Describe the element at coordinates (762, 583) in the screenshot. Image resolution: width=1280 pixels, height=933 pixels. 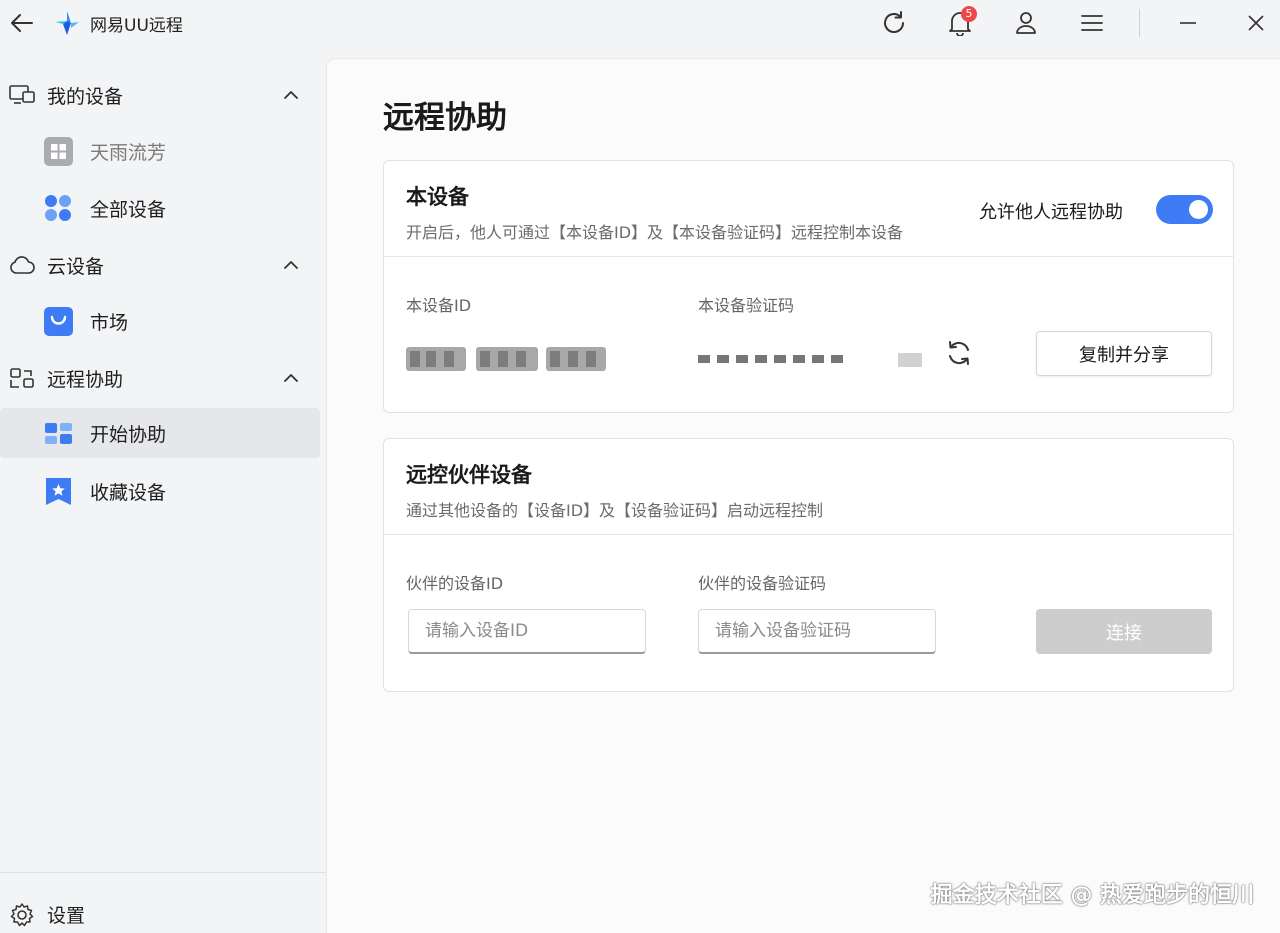
I see `partner-code-label: 伙伴的设备验证码` at that location.